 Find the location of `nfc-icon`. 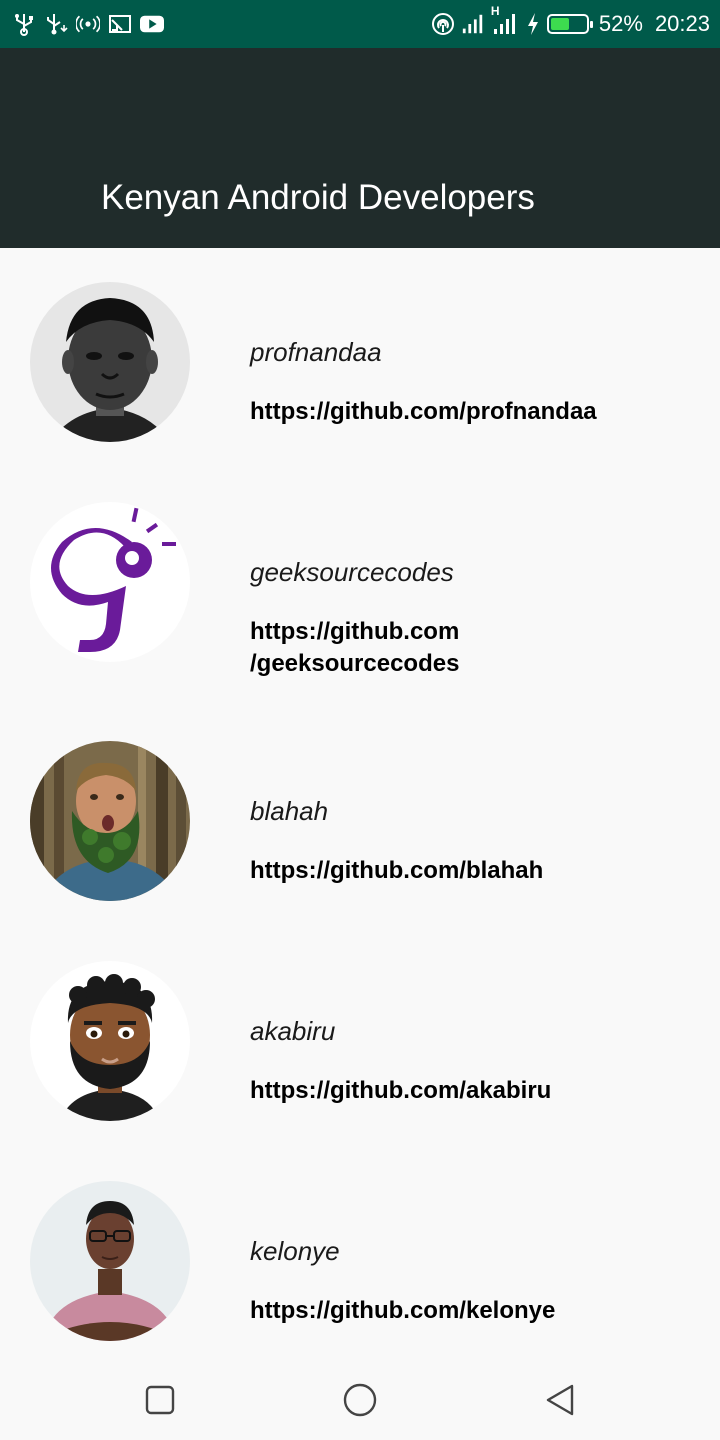

nfc-icon is located at coordinates (443, 24).